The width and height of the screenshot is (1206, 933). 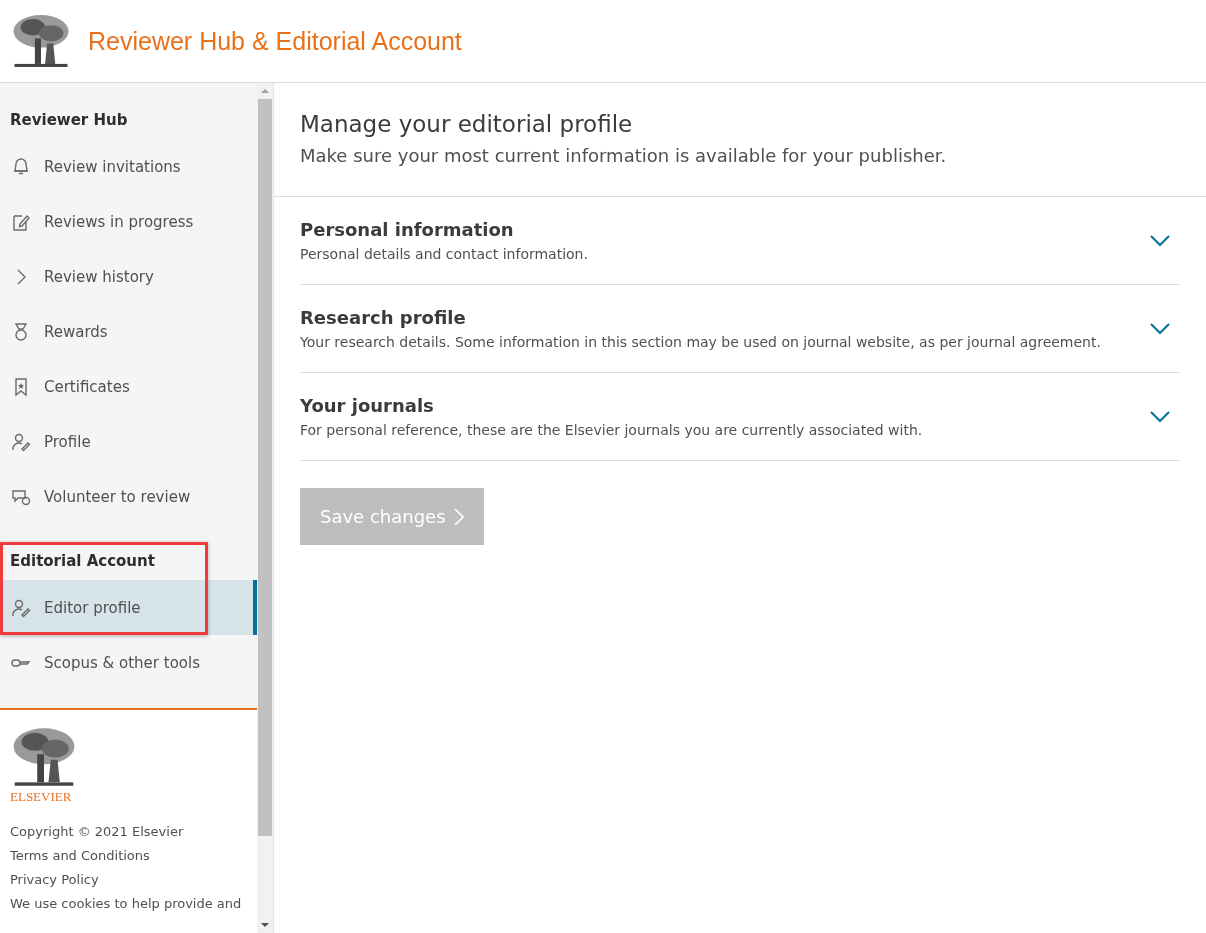 What do you see at coordinates (265, 91) in the screenshot?
I see `scroll-up-icon` at bounding box center [265, 91].